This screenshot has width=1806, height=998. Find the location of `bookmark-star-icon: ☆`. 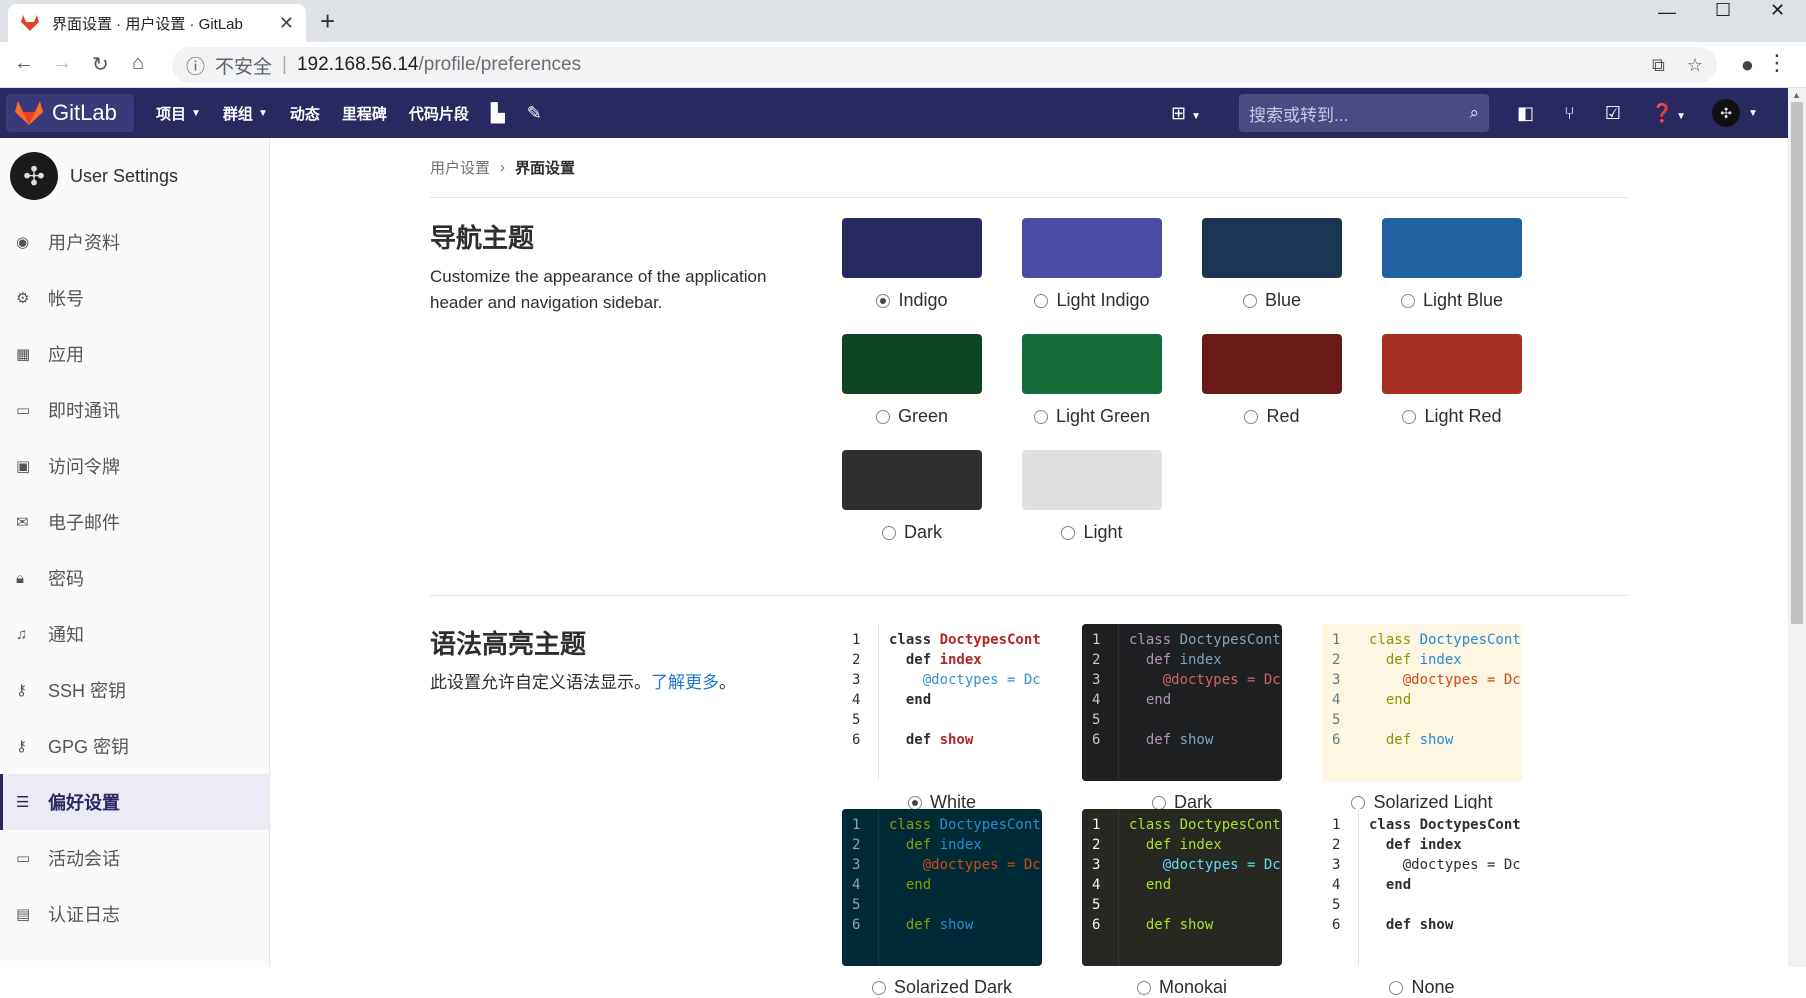

bookmark-star-icon: ☆ is located at coordinates (1695, 65).